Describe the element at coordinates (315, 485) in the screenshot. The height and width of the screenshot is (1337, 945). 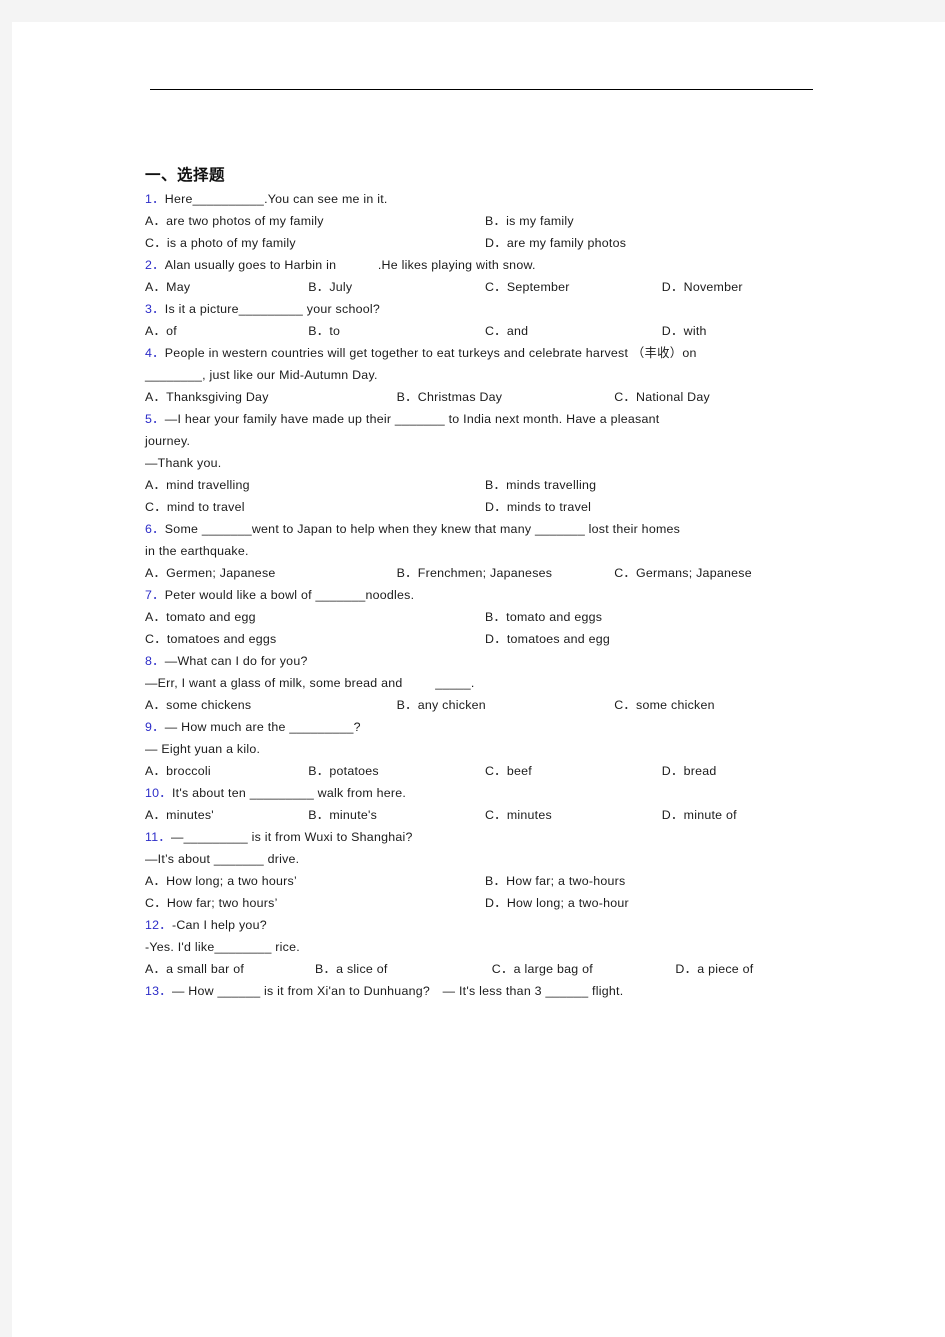
I see `option-a: A．mind travelling` at that location.